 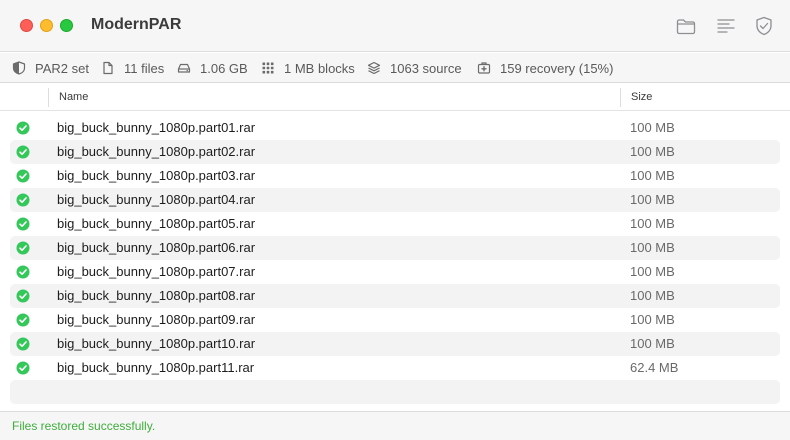 I want to click on folder-icon, so click(x=686, y=26).